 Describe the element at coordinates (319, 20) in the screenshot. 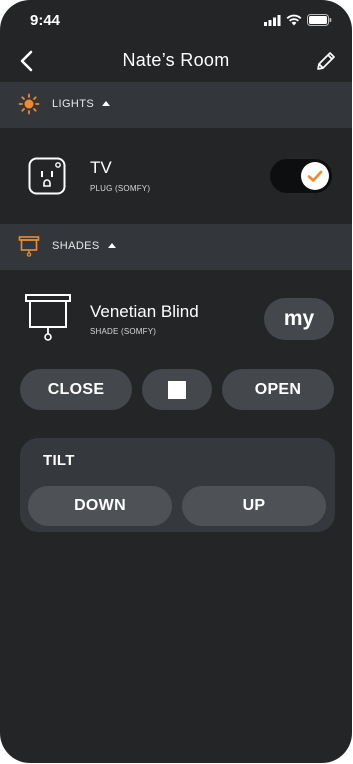

I see `battery-icon` at that location.